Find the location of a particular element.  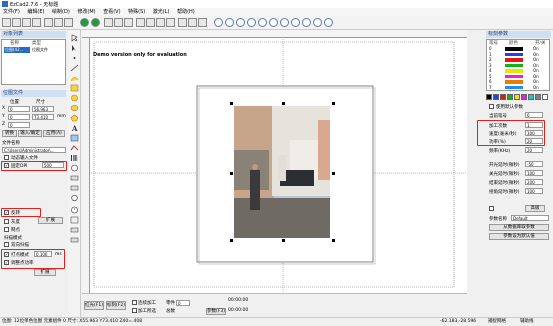

y-pos-input: 0 is located at coordinates (19, 117).